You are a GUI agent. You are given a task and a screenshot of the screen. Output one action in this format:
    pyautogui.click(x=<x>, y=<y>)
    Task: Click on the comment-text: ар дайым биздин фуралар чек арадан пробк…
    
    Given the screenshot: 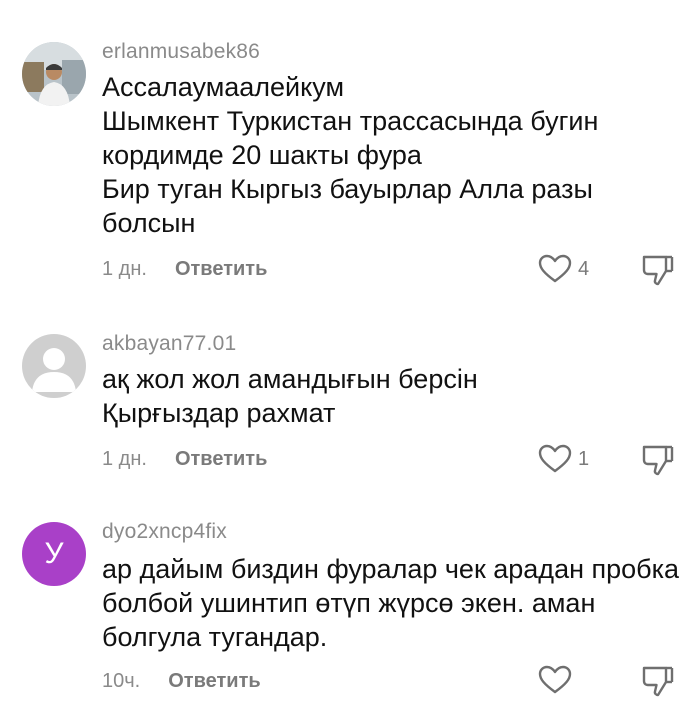 What is the action you would take?
    pyautogui.click(x=391, y=603)
    